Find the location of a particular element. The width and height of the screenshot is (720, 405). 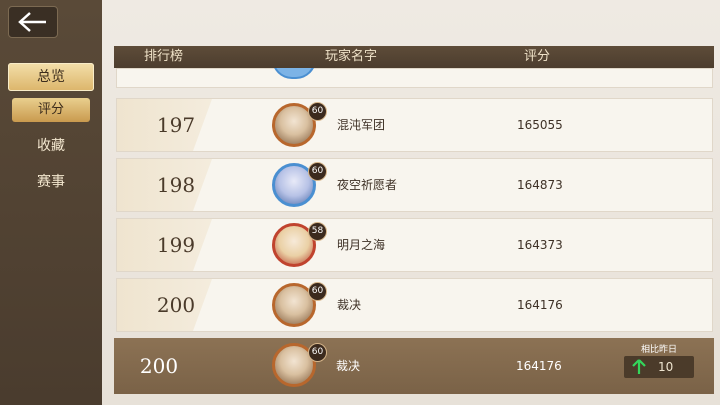

compare-yesterday: 相比昨日 10 is located at coordinates (659, 366).